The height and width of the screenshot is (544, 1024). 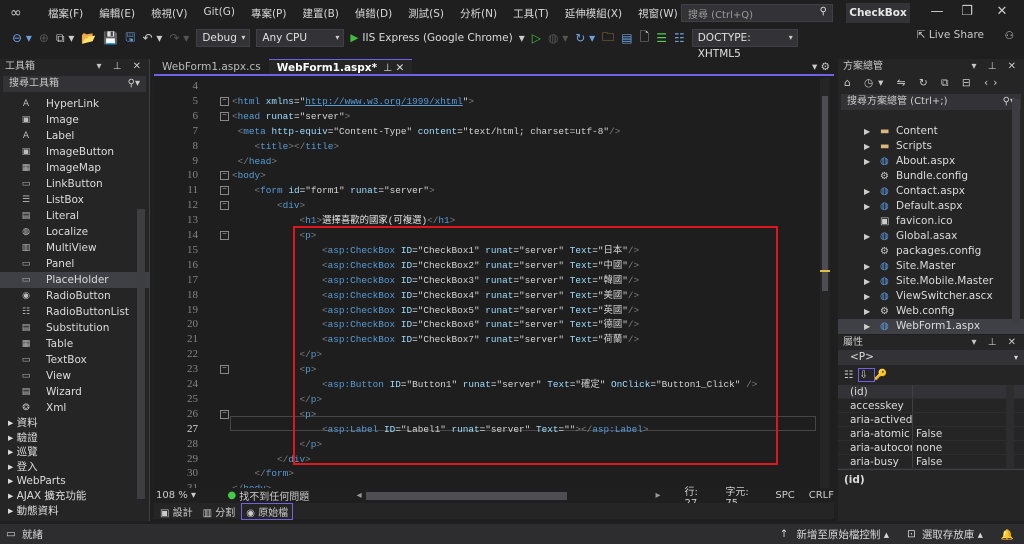 What do you see at coordinates (333, 190) in the screenshot?
I see `code-text: <form id="form1" runat="server">` at bounding box center [333, 190].